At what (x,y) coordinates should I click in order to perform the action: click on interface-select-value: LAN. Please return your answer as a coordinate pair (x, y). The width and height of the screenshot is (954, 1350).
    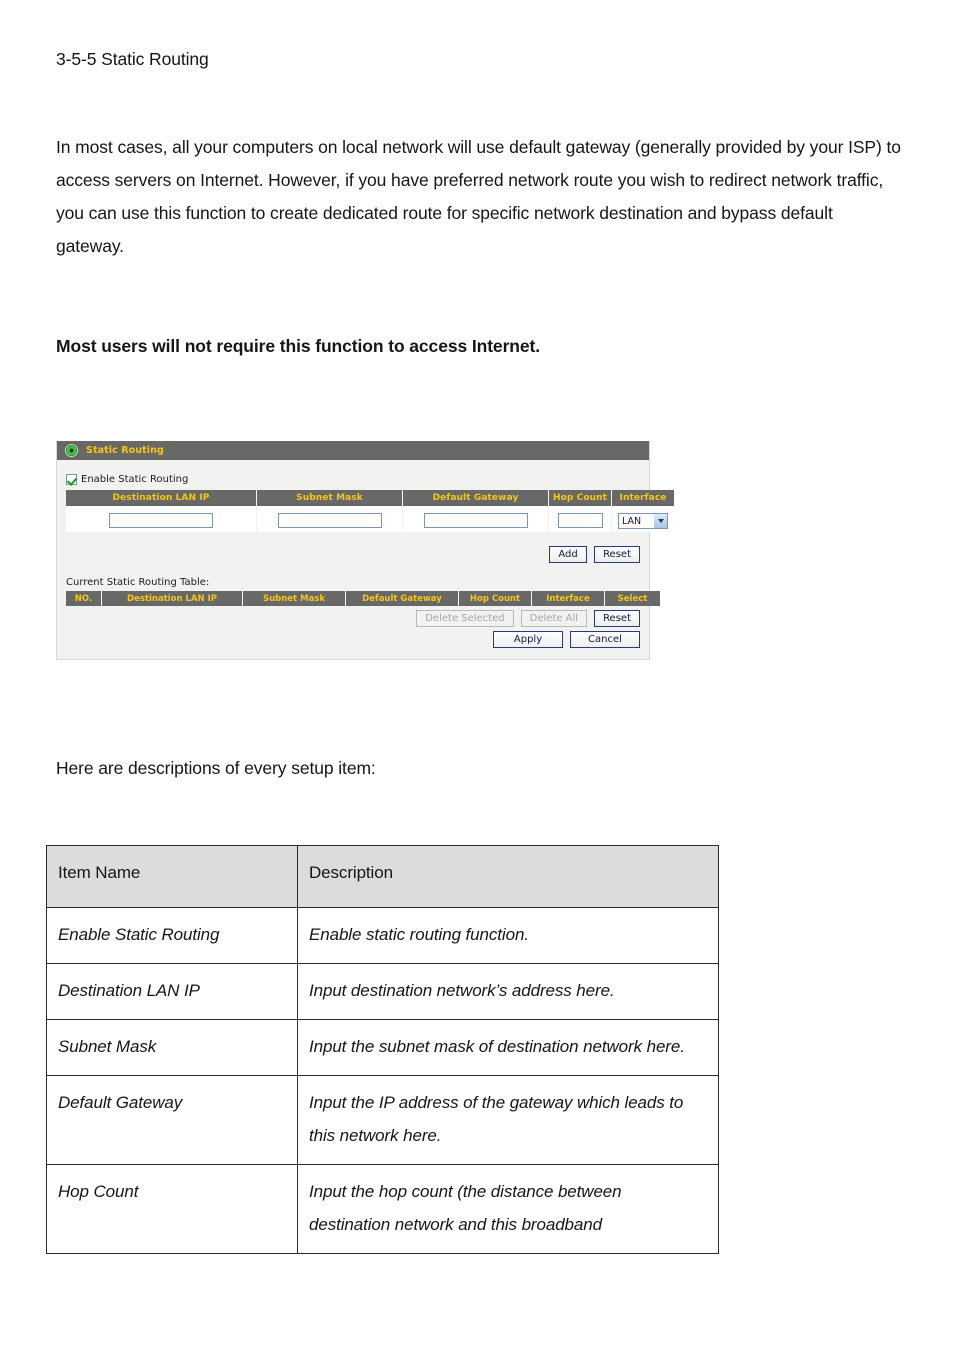
    Looking at the image, I should click on (632, 521).